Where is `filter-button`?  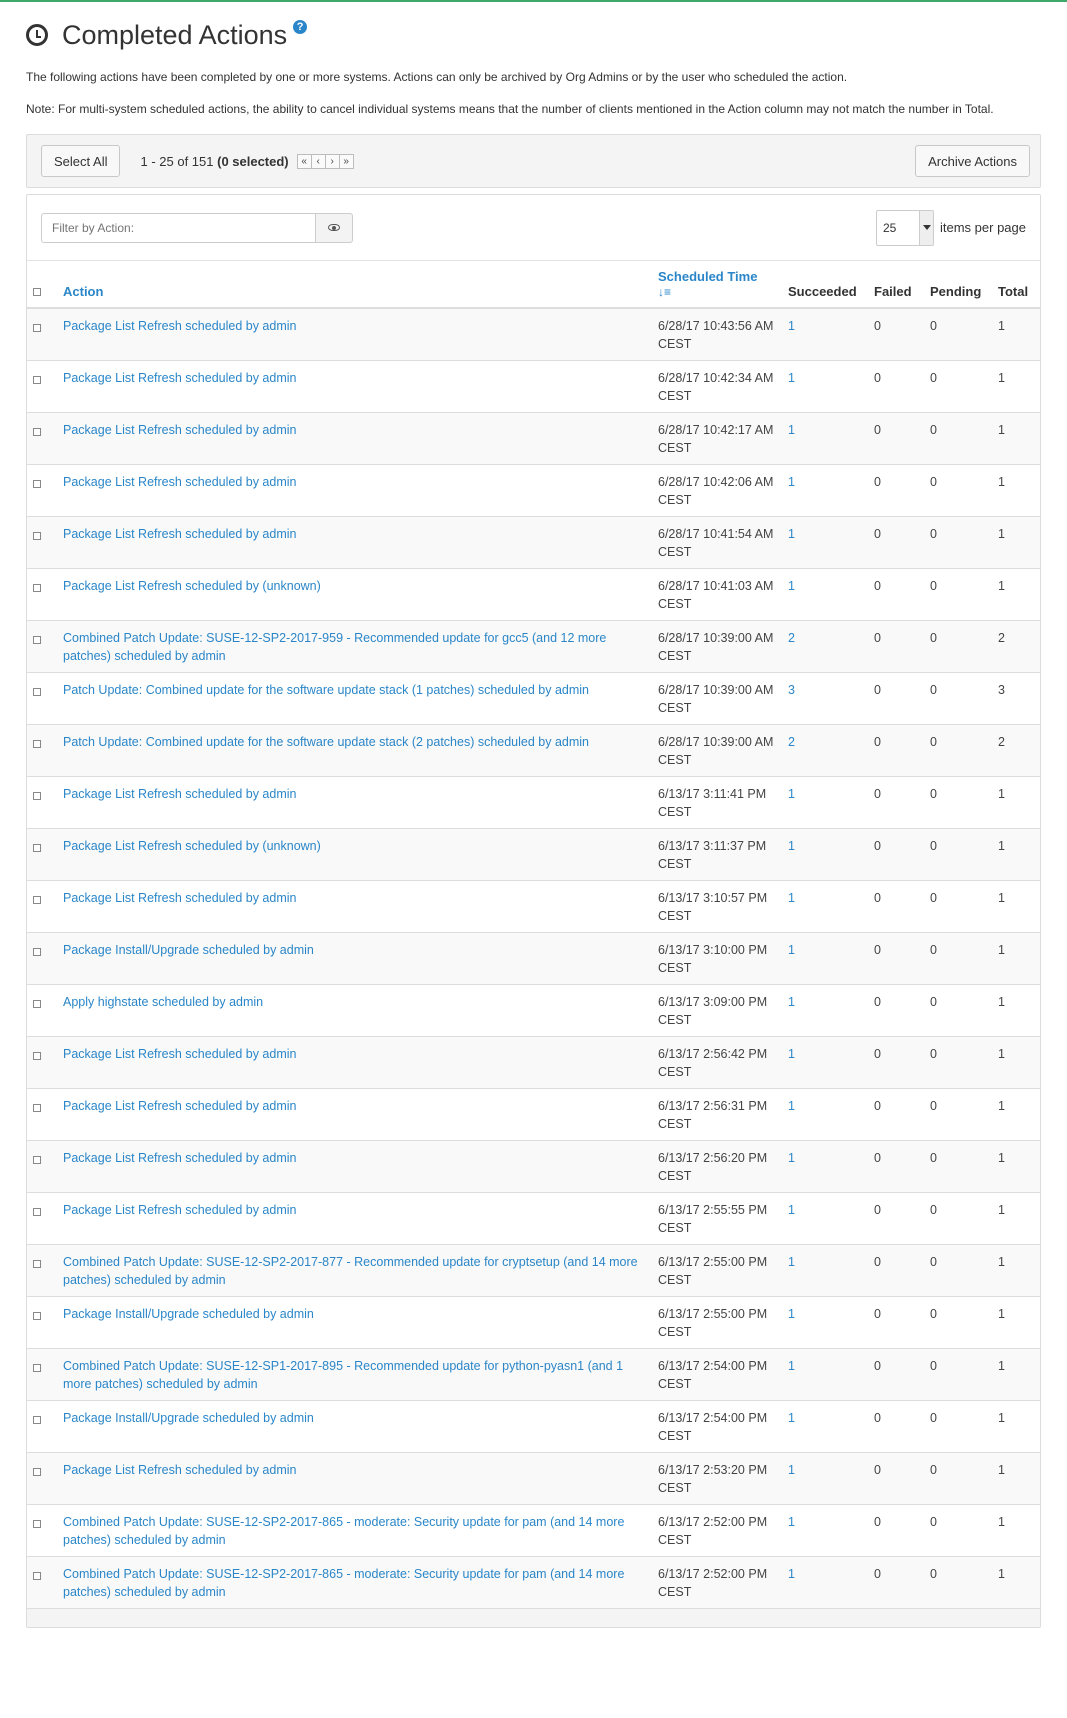 filter-button is located at coordinates (334, 227).